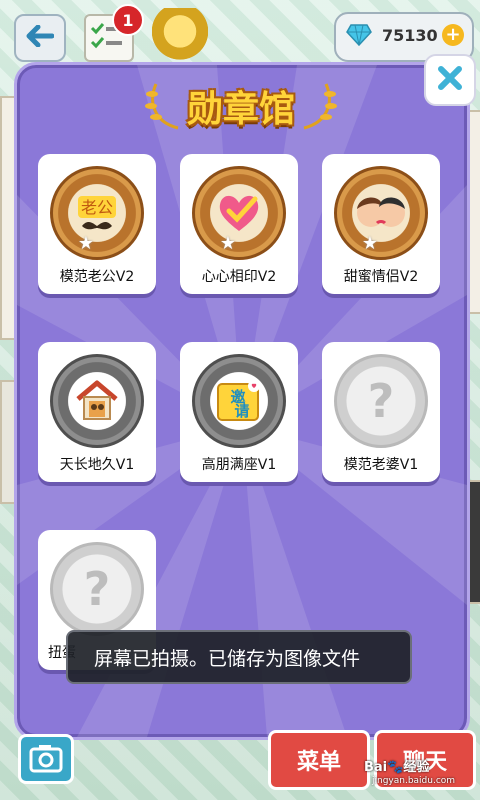 The height and width of the screenshot is (800, 480). I want to click on badge-card-forever: 天长地久V1, so click(97, 412).